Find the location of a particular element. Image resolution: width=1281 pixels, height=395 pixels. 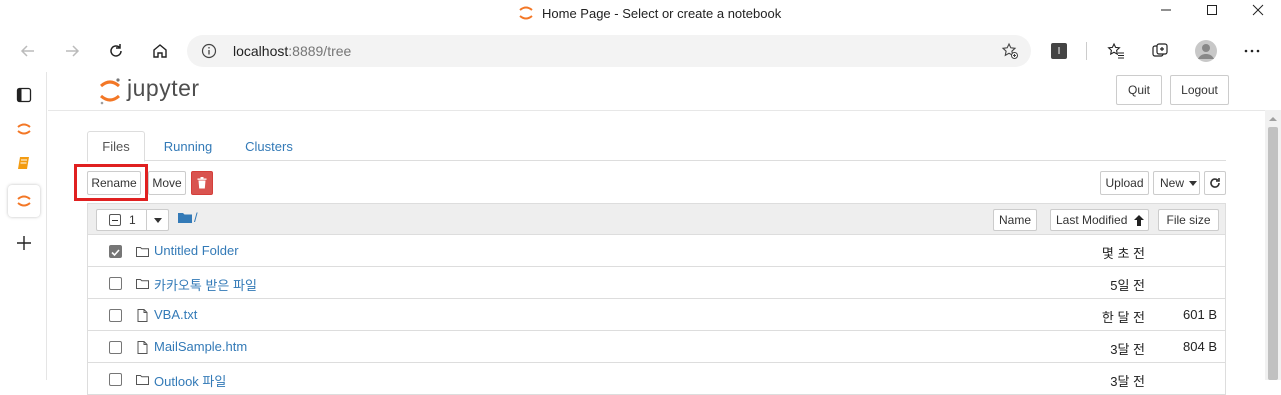

close-icon is located at coordinates (1258, 10).